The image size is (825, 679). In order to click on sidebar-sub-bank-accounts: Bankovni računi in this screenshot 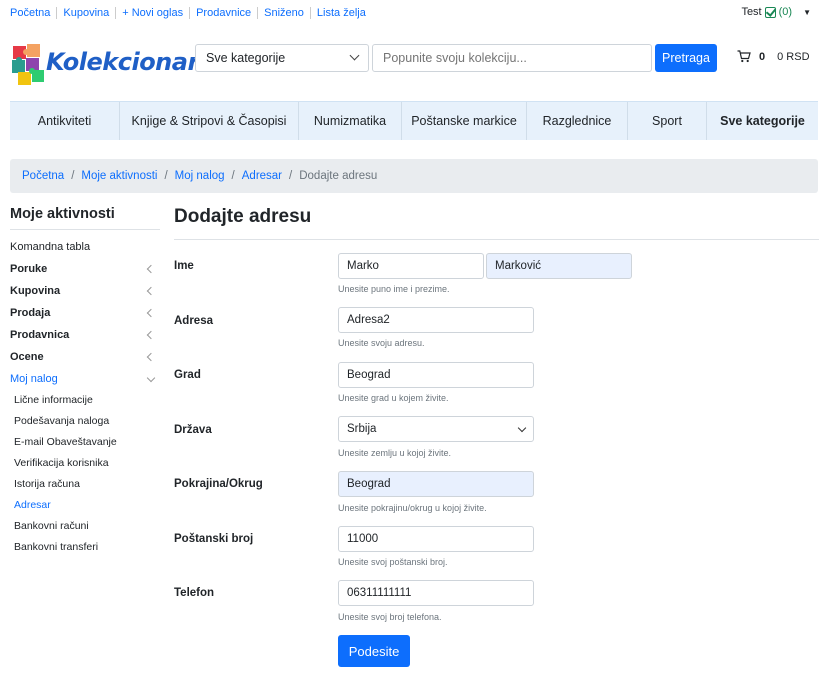, I will do `click(85, 526)`.